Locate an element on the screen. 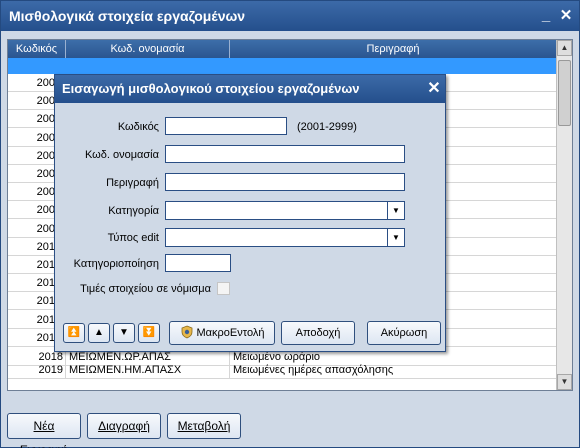 This screenshot has height=448, width=580. up-arrow-icon: ▲ is located at coordinates (99, 332).